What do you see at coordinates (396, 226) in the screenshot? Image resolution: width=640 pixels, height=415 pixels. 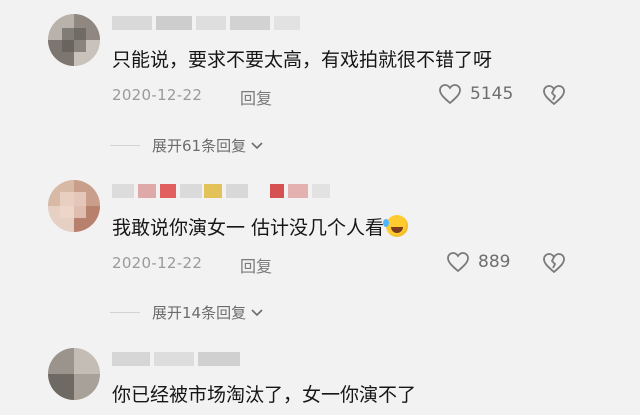 I see `rolling-on-floor-laughing-emoji-icon` at bounding box center [396, 226].